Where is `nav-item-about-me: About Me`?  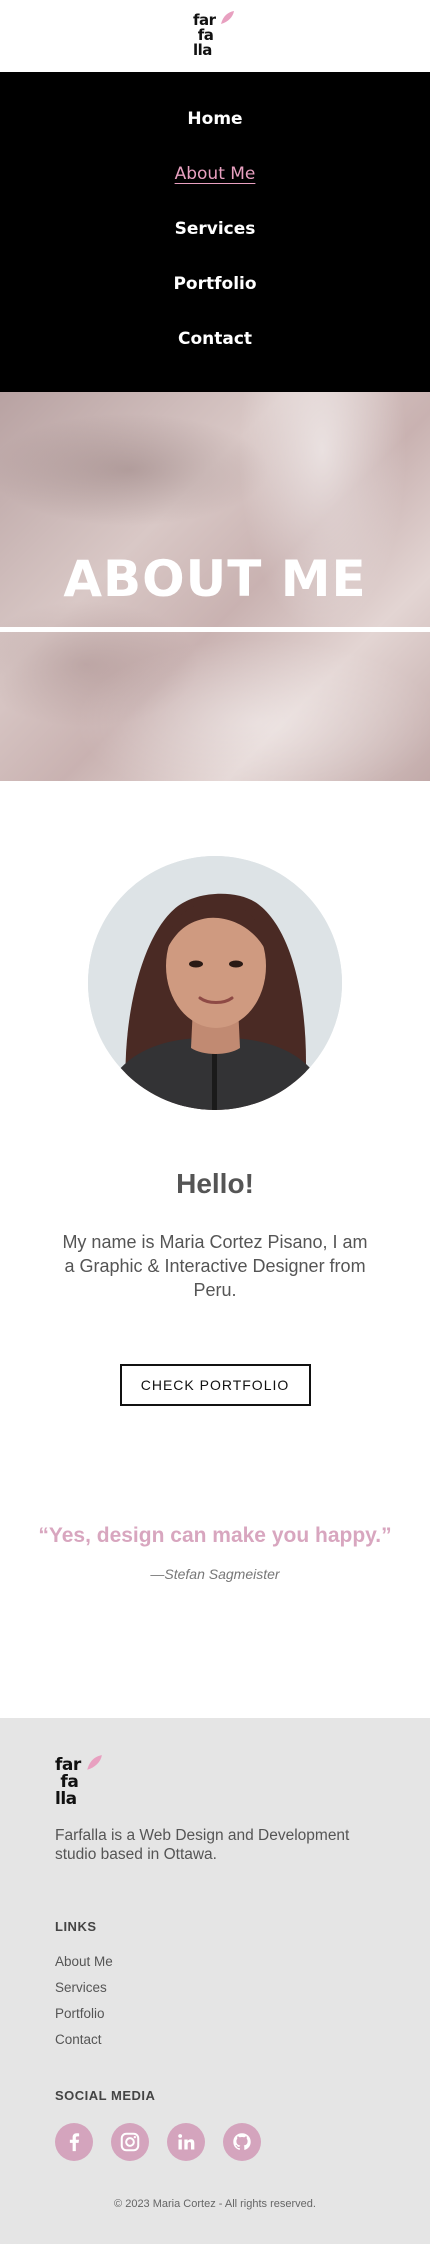
nav-item-about-me: About Me is located at coordinates (215, 190).